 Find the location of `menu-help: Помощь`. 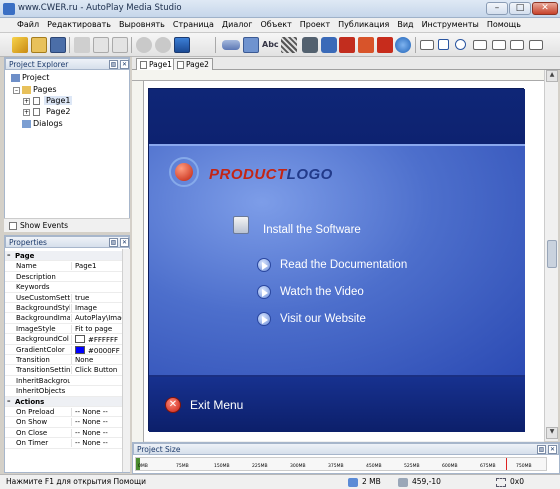

menu-help: Помощь is located at coordinates (505, 25).